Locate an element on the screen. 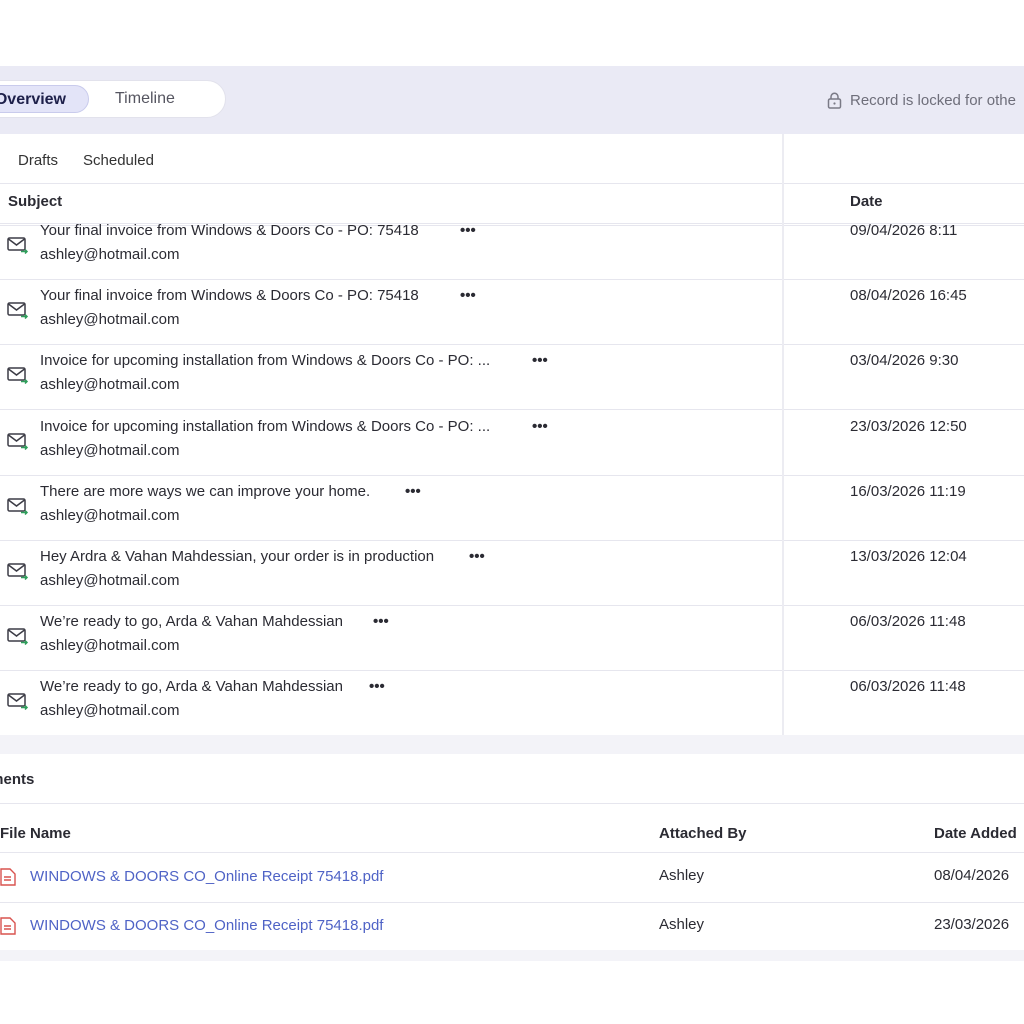 This screenshot has height=1024, width=1024. subtab-drafts: Drafts is located at coordinates (38, 160).